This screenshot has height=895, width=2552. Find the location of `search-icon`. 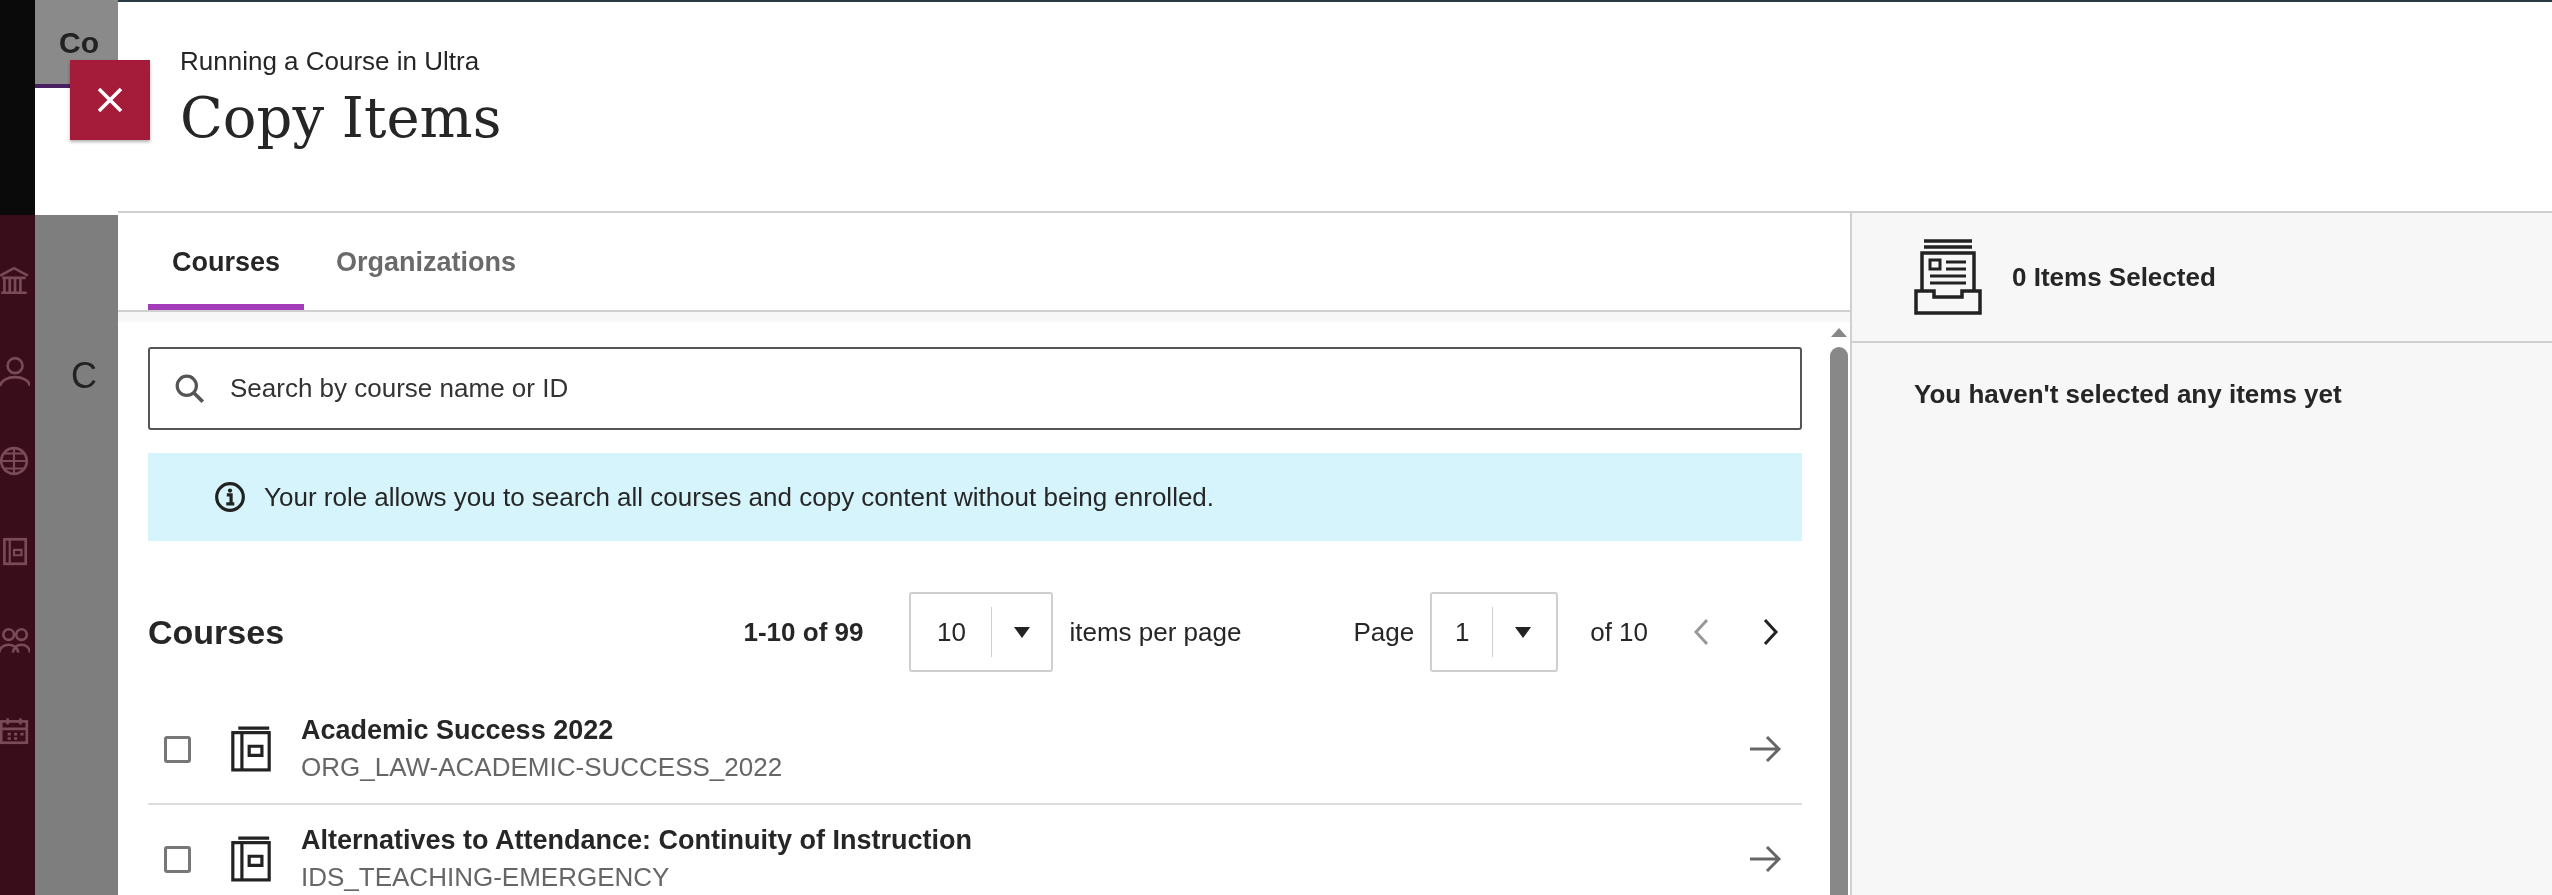

search-icon is located at coordinates (190, 389).